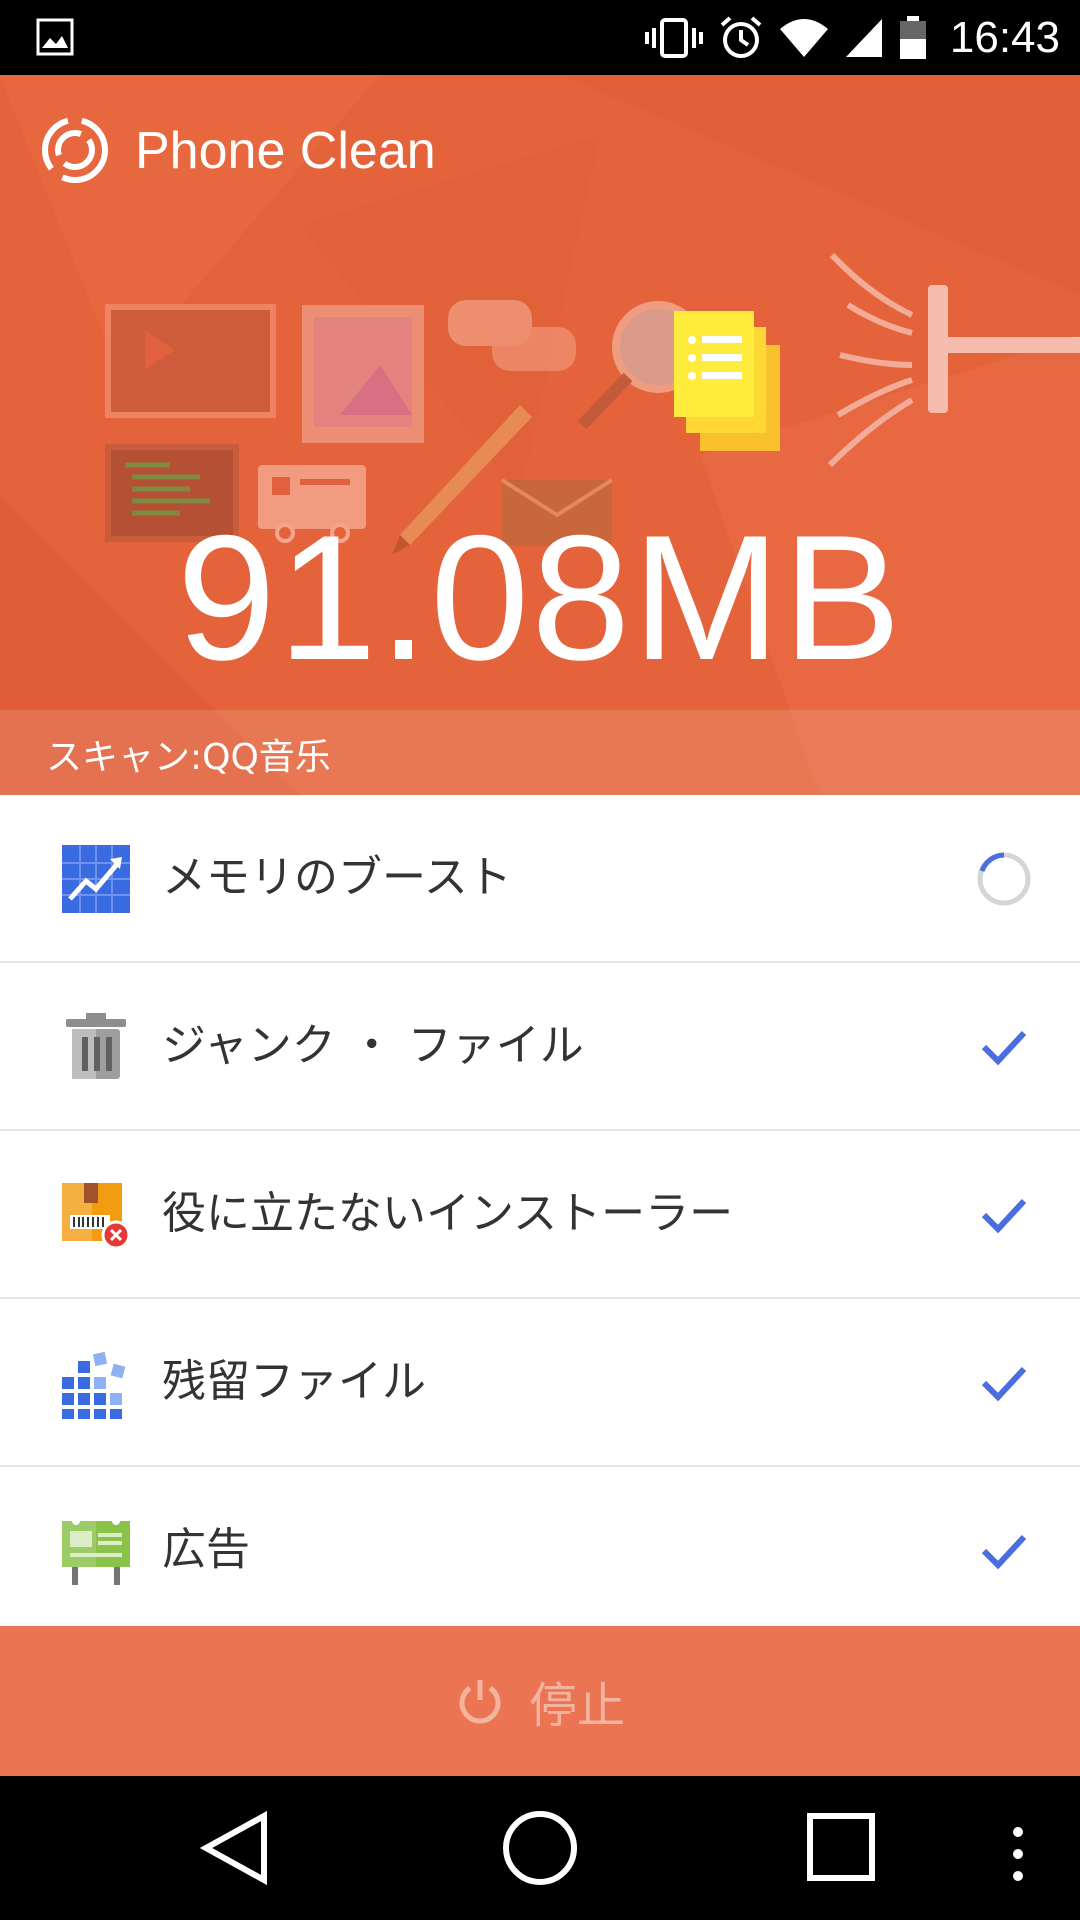 The image size is (1080, 1920). I want to click on item-label: メモリのブースト, so click(337, 877).